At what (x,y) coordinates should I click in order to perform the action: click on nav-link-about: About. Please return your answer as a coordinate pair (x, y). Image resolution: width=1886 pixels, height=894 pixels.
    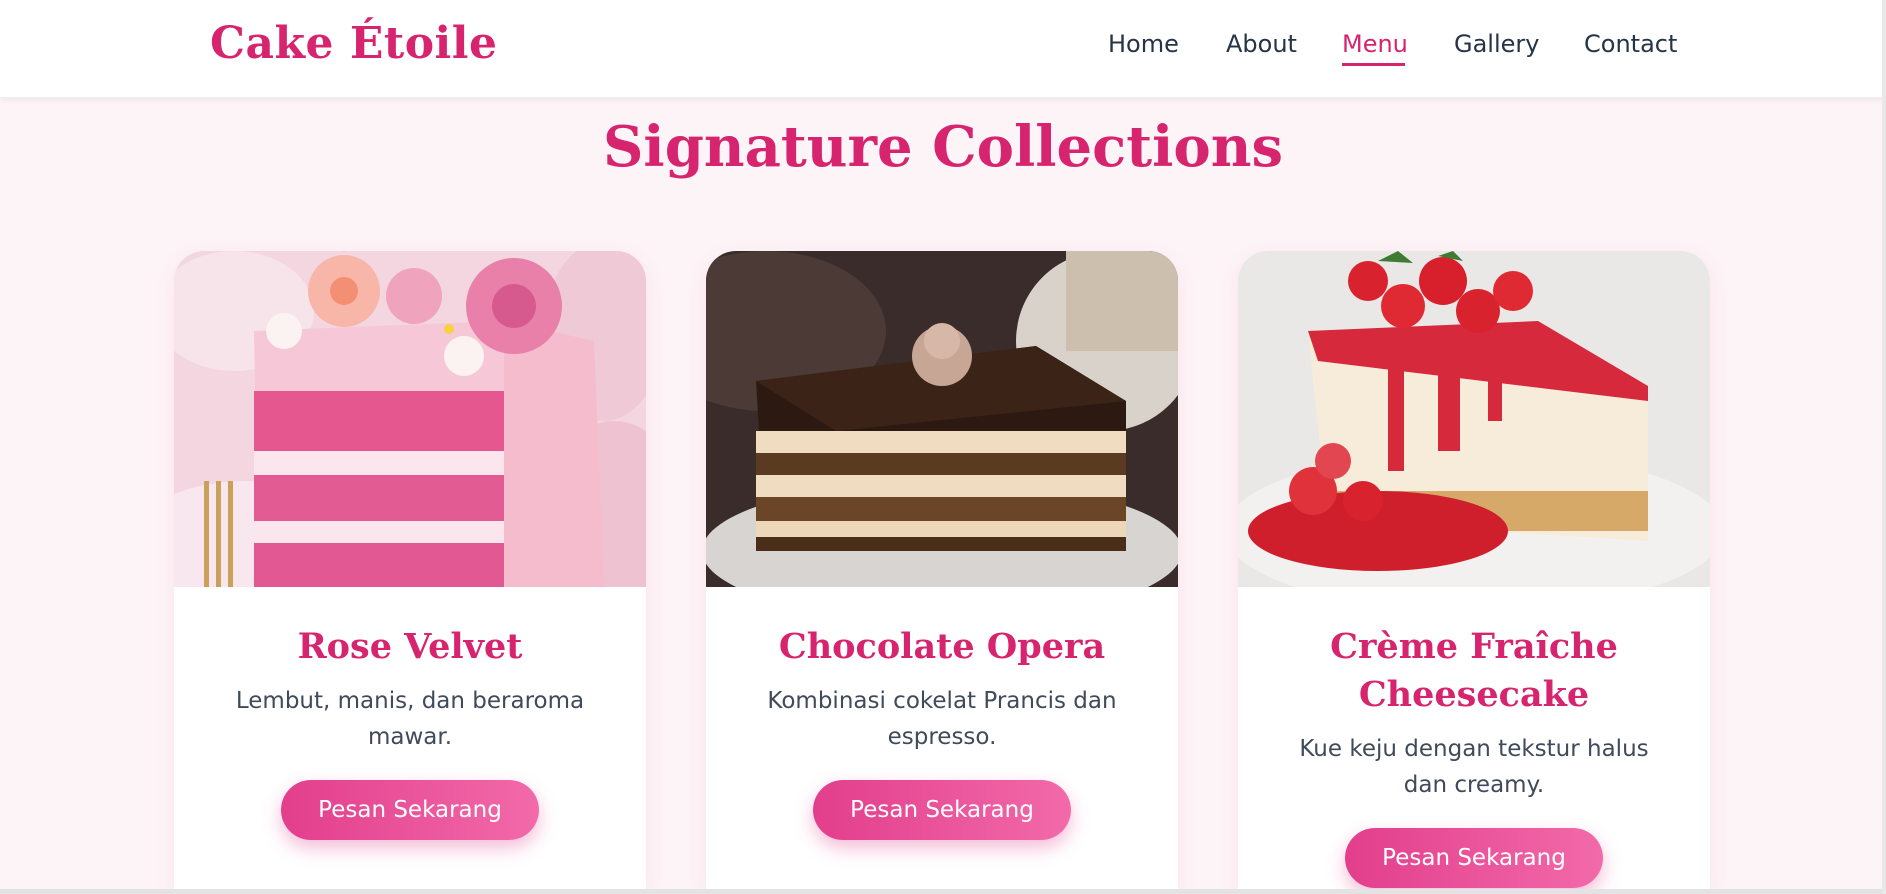
    Looking at the image, I should click on (1261, 44).